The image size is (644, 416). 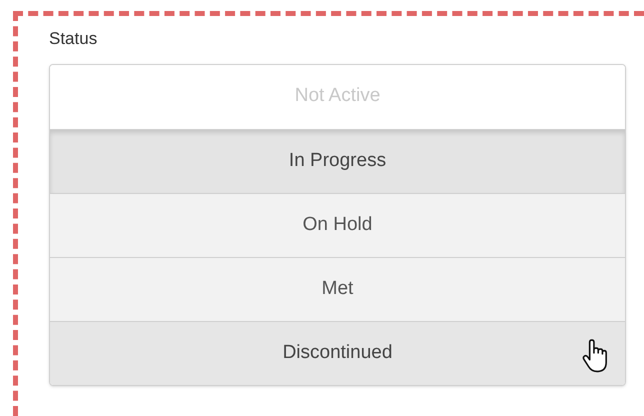 What do you see at coordinates (337, 224) in the screenshot?
I see `status-option: On Hold` at bounding box center [337, 224].